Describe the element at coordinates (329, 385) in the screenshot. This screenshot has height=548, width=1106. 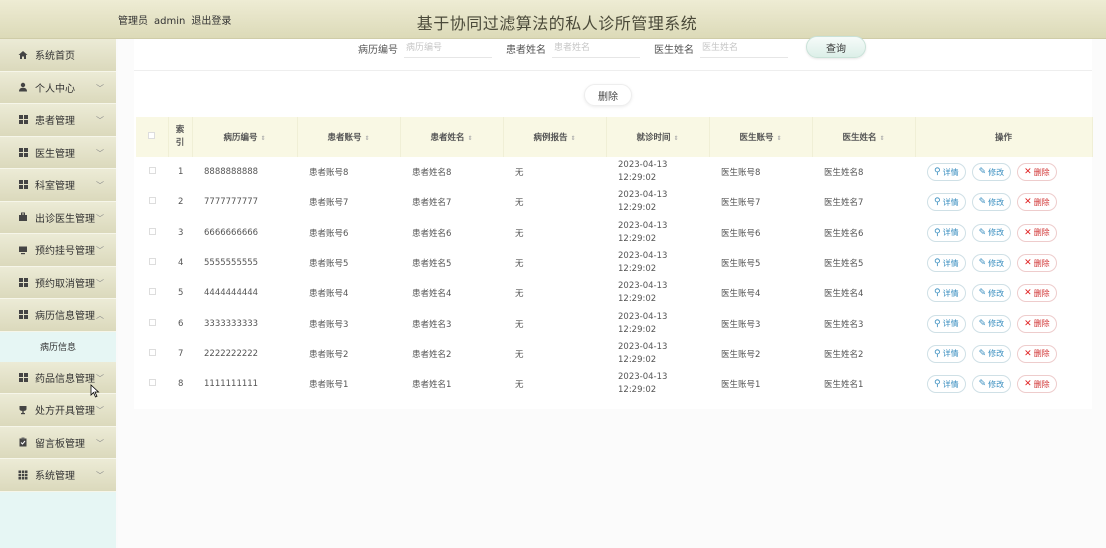
I see `patient-account: 患者账号1` at that location.